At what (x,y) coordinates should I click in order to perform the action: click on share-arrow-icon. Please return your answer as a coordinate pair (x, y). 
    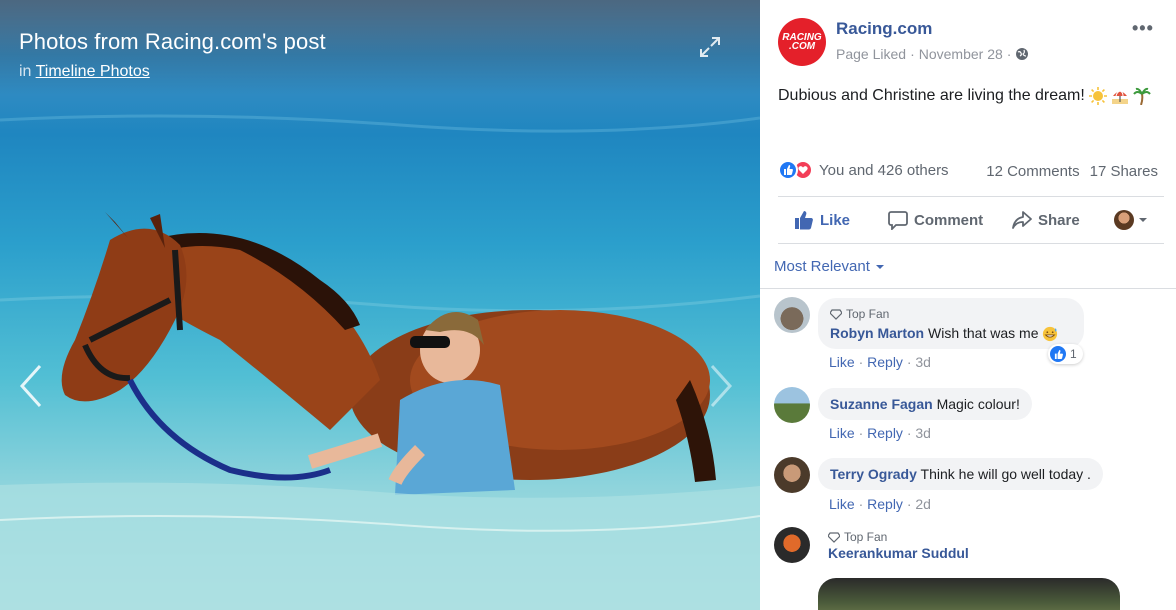
    Looking at the image, I should click on (1022, 220).